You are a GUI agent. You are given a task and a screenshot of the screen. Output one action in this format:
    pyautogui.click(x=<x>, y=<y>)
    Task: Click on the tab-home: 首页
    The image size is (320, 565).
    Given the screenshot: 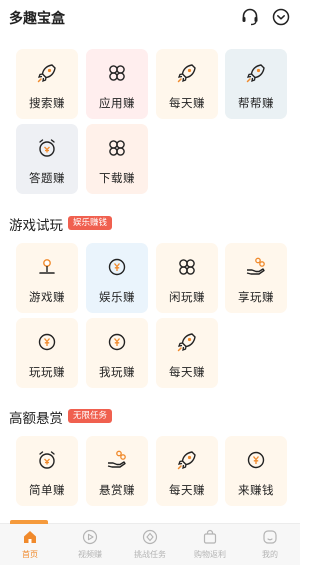 What is the action you would take?
    pyautogui.click(x=30, y=546)
    